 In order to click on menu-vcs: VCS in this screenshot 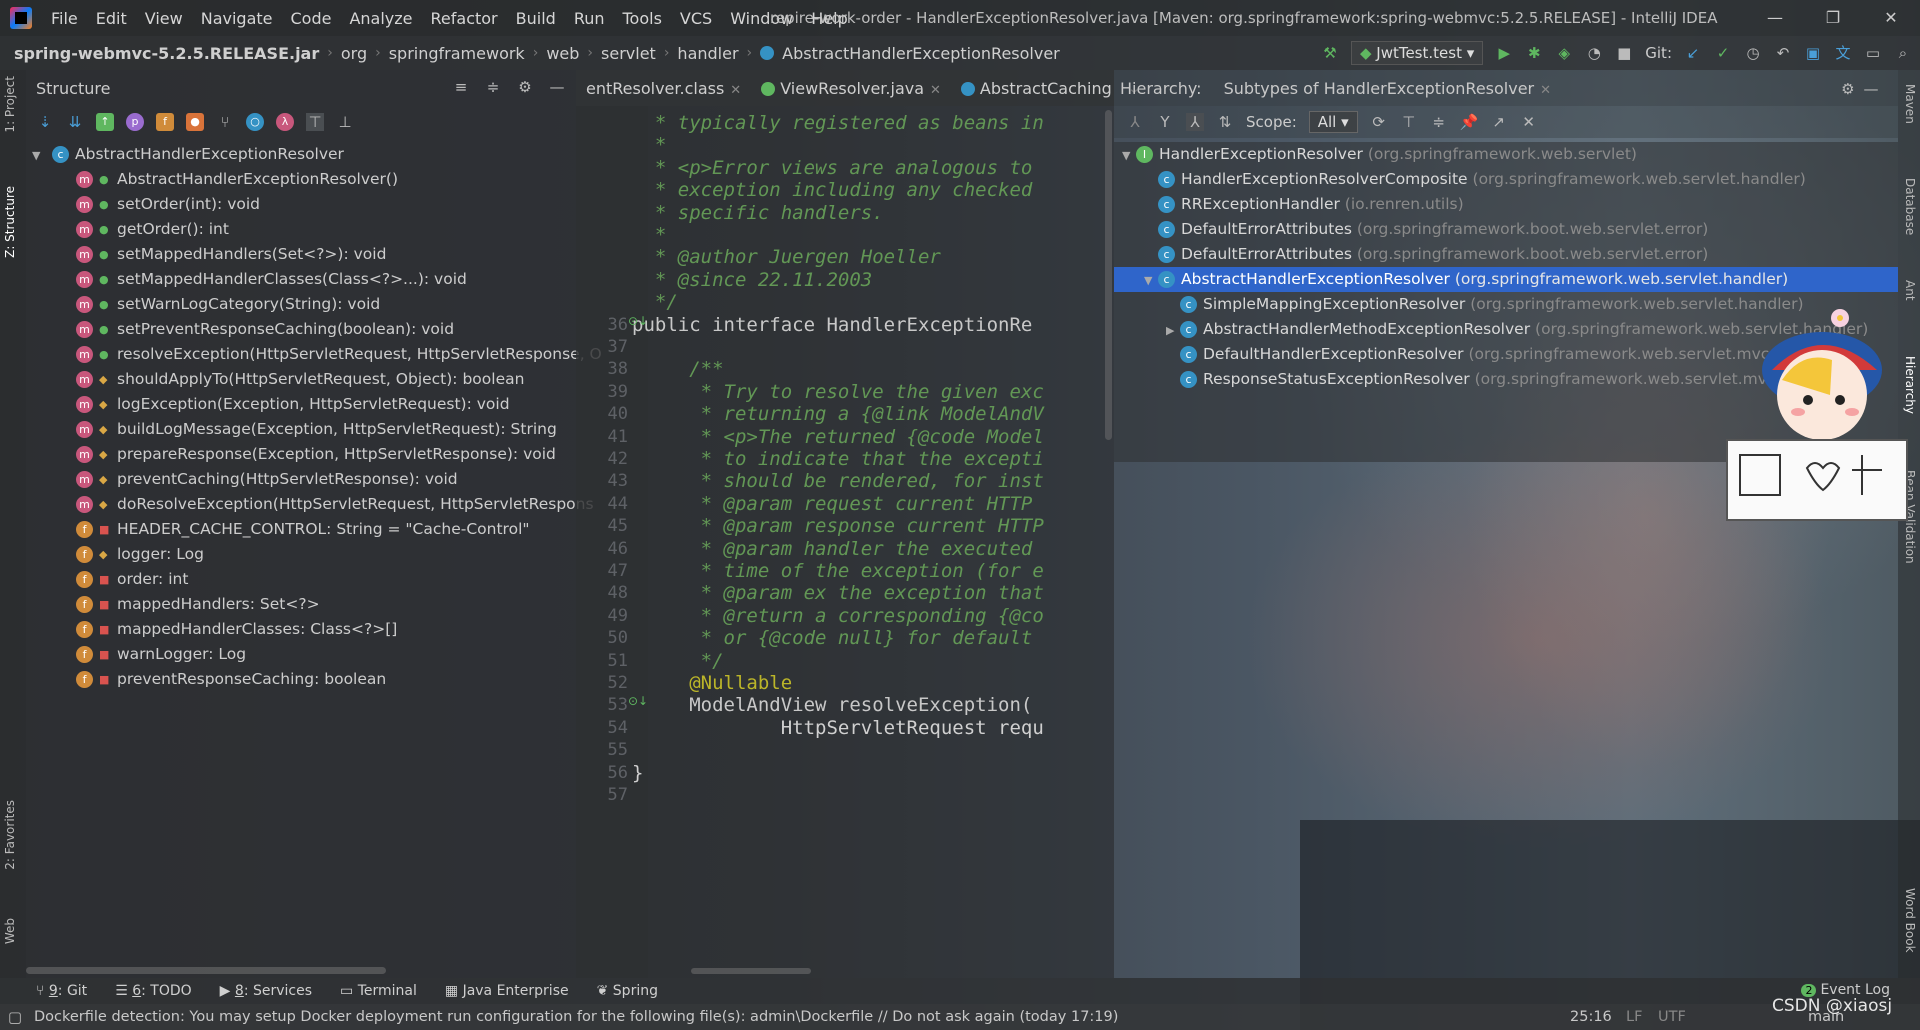, I will do `click(696, 18)`.